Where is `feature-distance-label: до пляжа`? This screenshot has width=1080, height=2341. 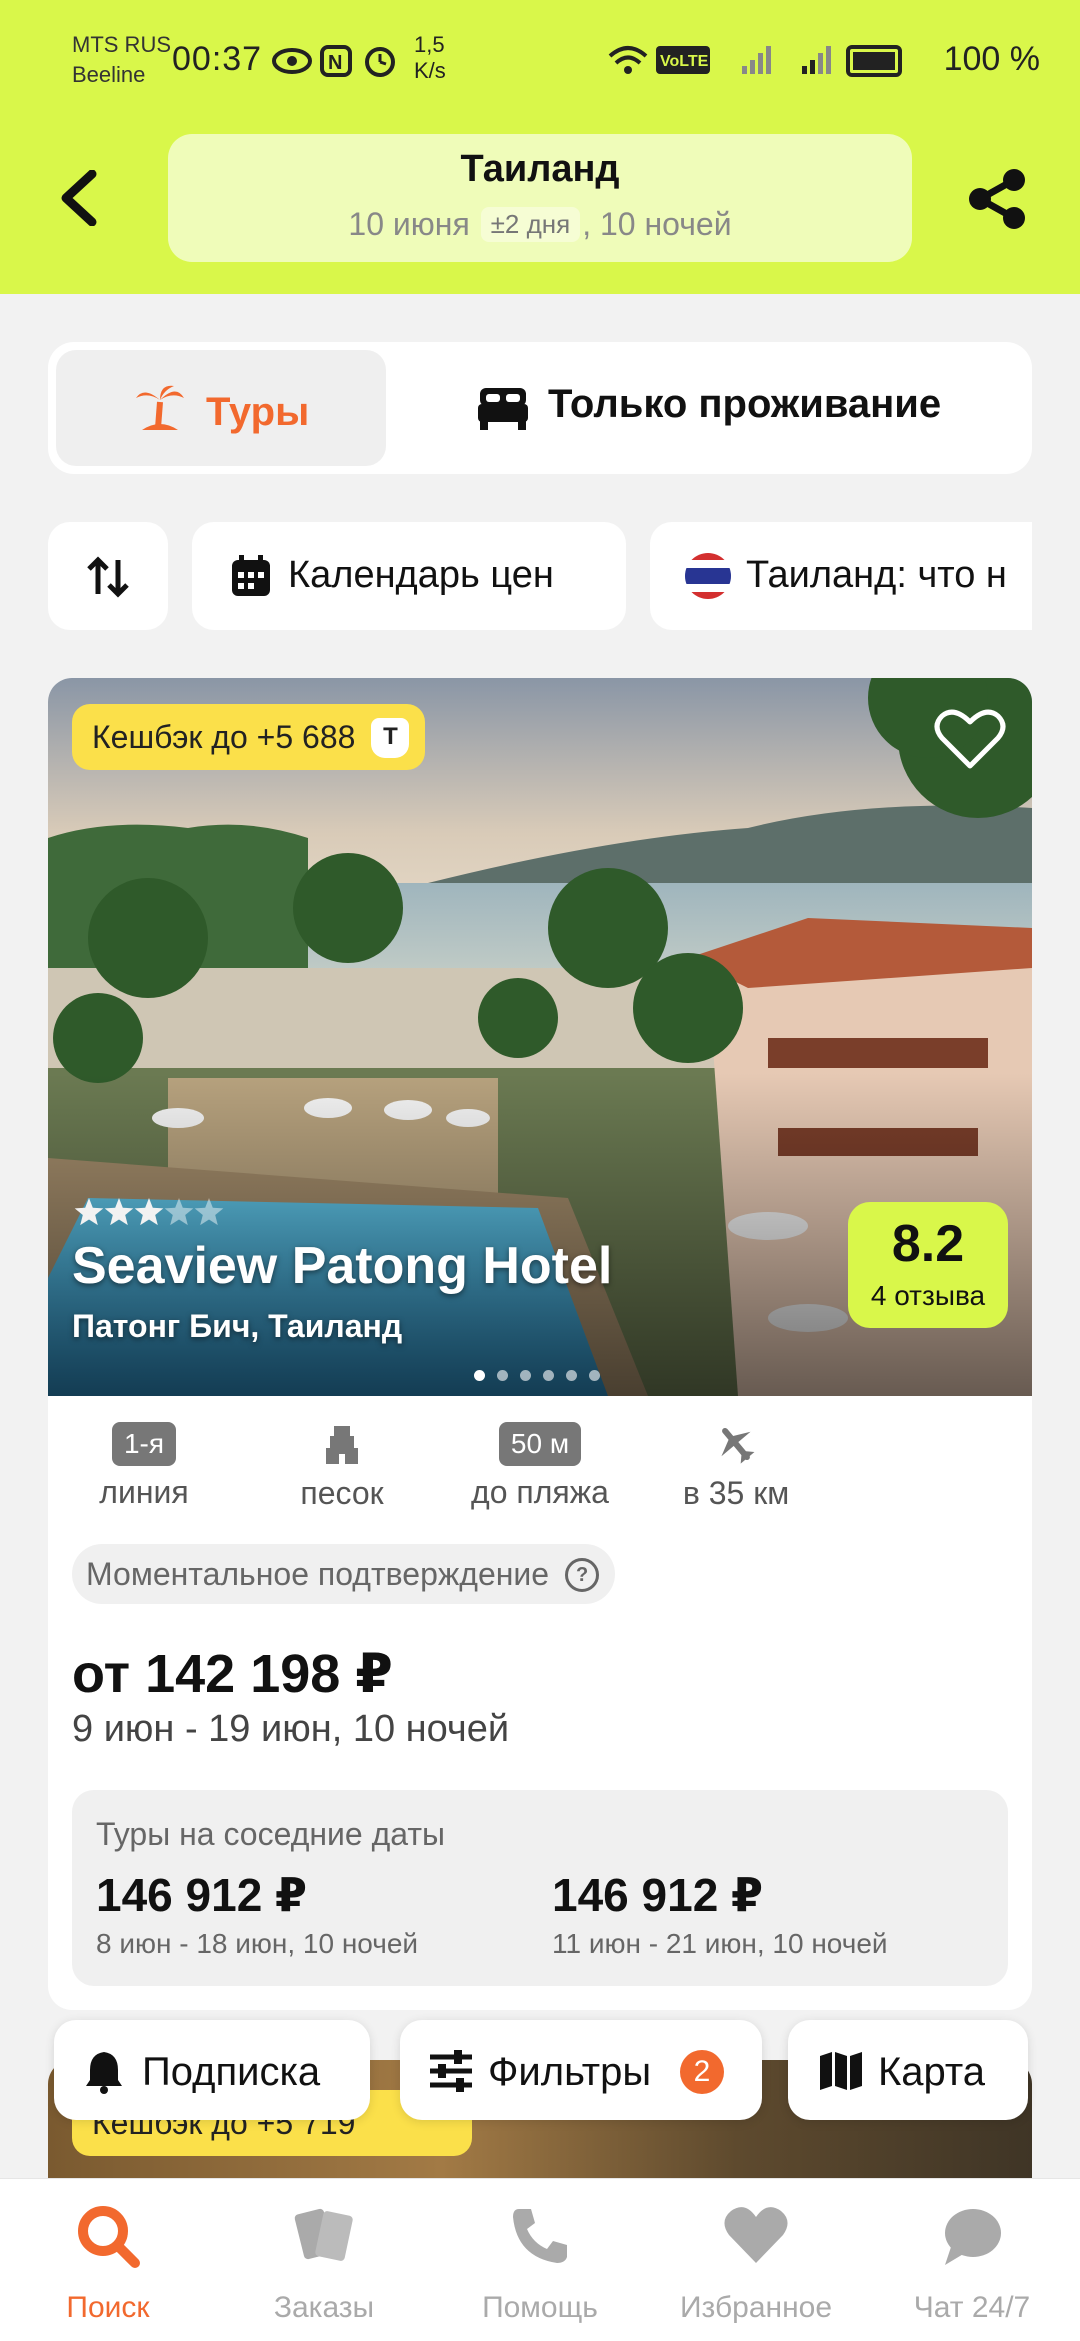
feature-distance-label: до пляжа is located at coordinates (540, 1492).